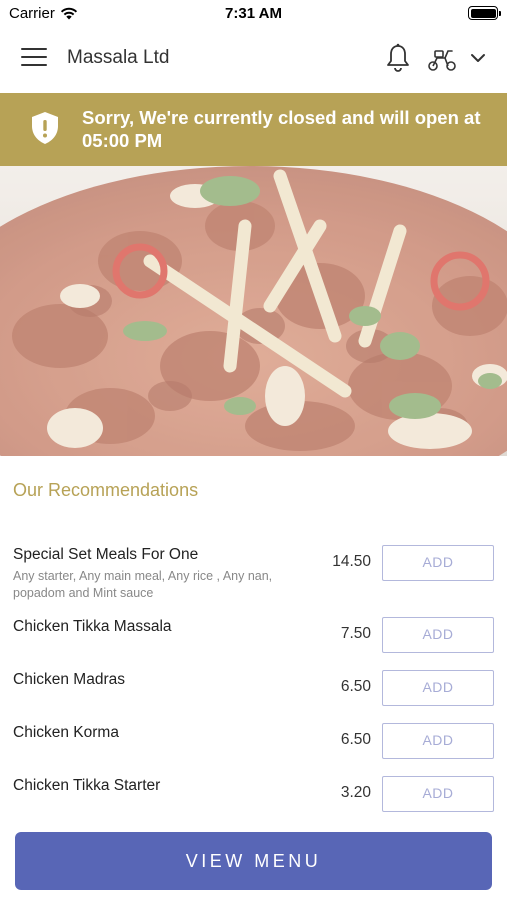  I want to click on menu-item-name: Chicken Korma, so click(66, 732).